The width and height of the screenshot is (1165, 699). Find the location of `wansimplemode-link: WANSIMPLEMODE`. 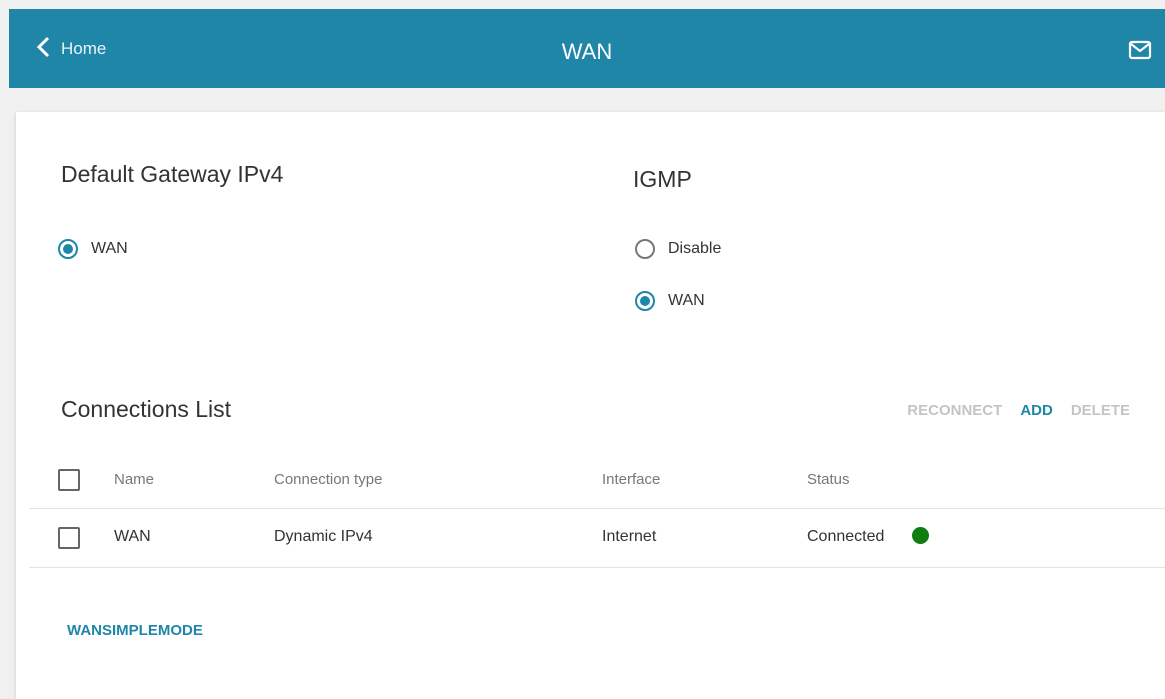

wansimplemode-link: WANSIMPLEMODE is located at coordinates (135, 630).